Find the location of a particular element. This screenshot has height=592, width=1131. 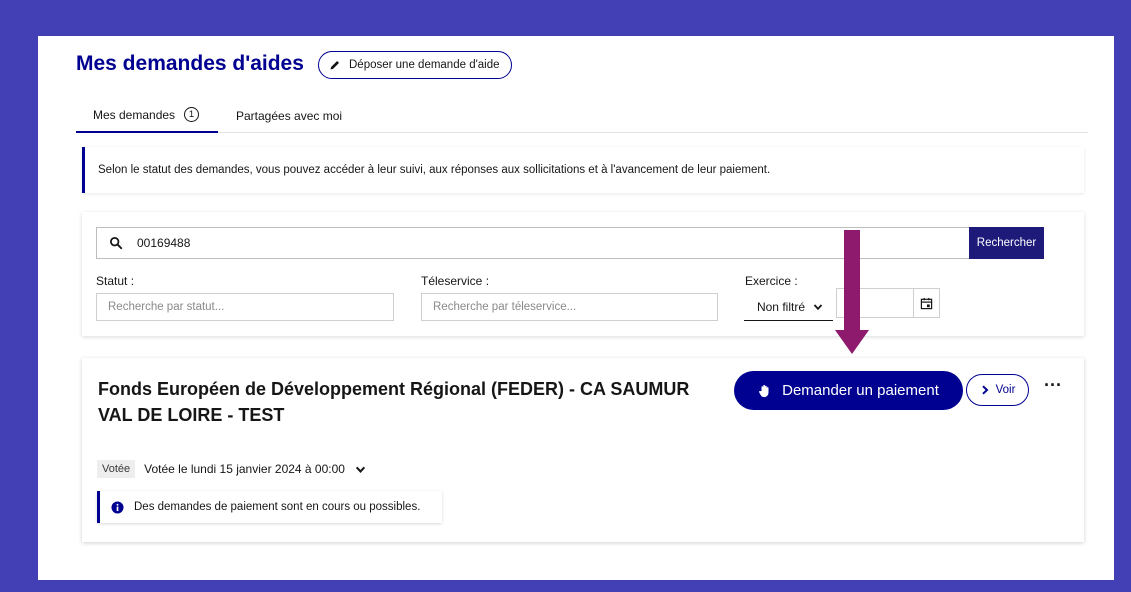

more-options-button: ··· is located at coordinates (1053, 389).